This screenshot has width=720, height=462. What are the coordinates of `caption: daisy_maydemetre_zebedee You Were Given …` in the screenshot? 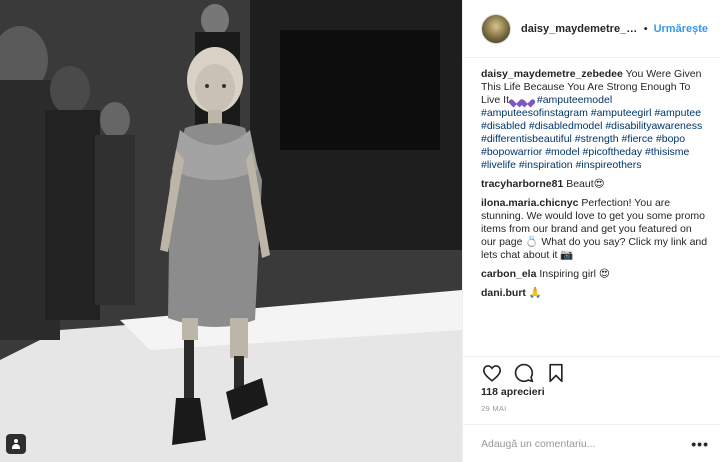 It's located at (594, 120).